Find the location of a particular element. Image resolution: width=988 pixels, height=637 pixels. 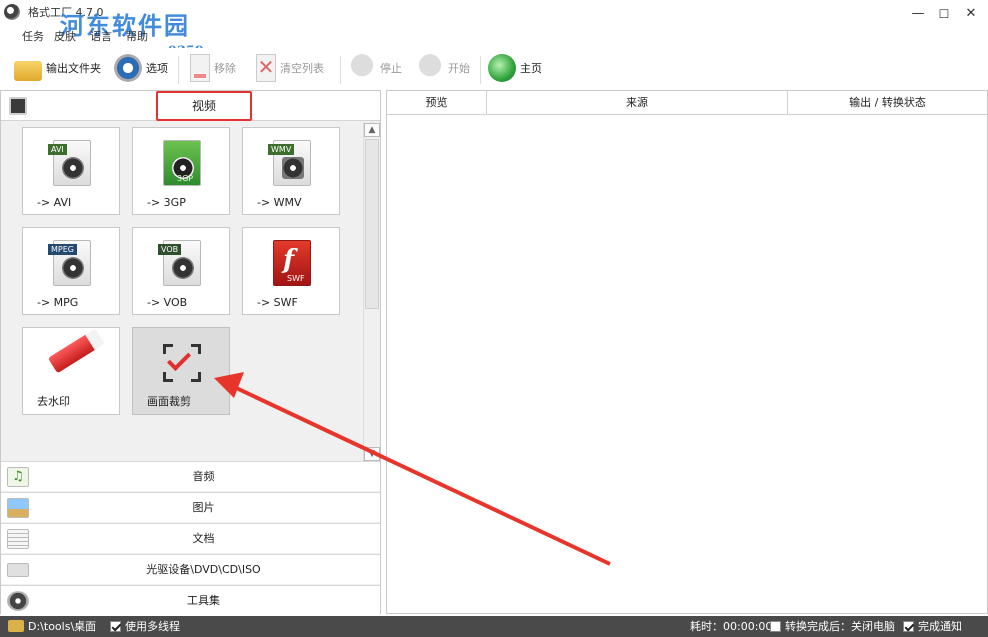

menu-bar: 任务 皮肤 语言 帮助 is located at coordinates (494, 36).